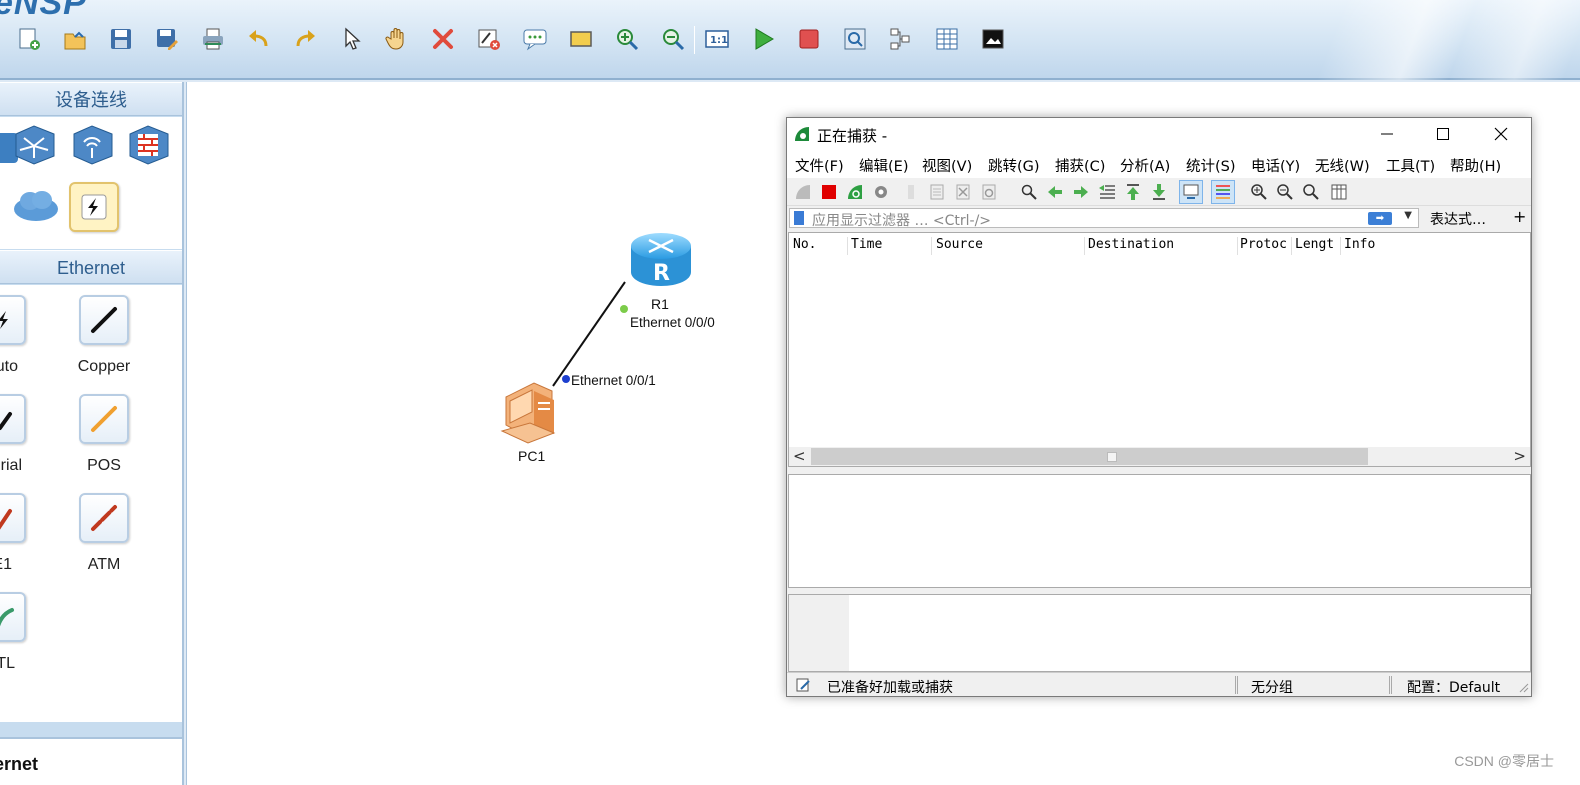 Image resolution: width=1580 pixels, height=785 pixels. What do you see at coordinates (1410, 165) in the screenshot?
I see `menu-tools: 工具(T)` at bounding box center [1410, 165].